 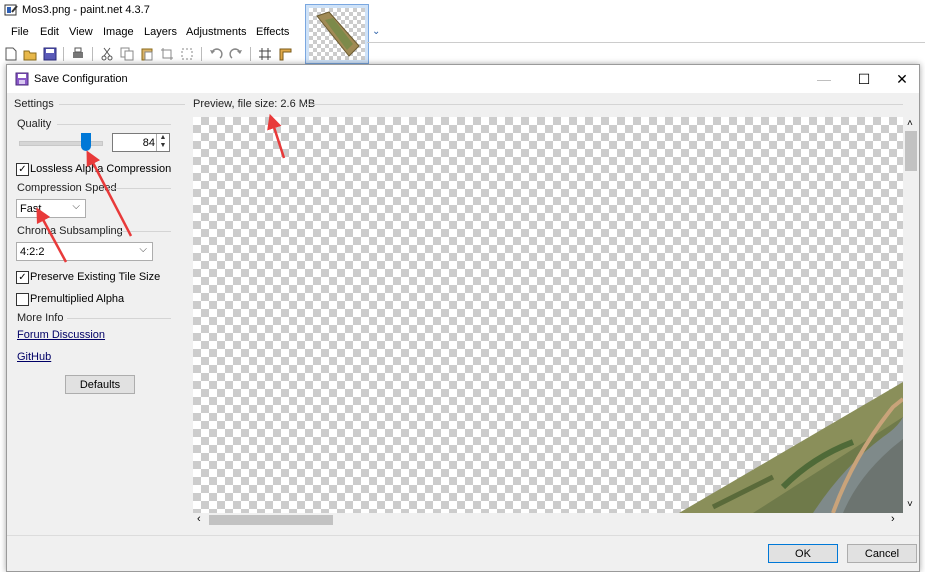 I want to click on annotation-arrow-compression-speed, so click(x=52, y=235).